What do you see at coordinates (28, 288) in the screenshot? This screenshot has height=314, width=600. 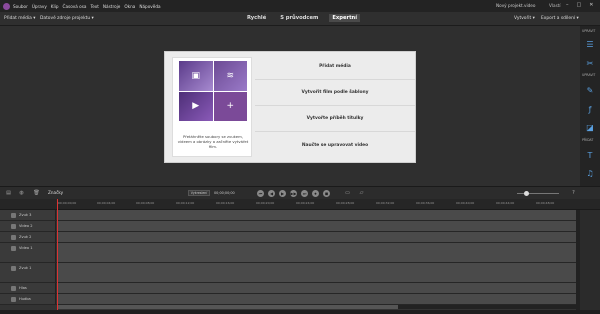 I see `track-header: Hlas` at bounding box center [28, 288].